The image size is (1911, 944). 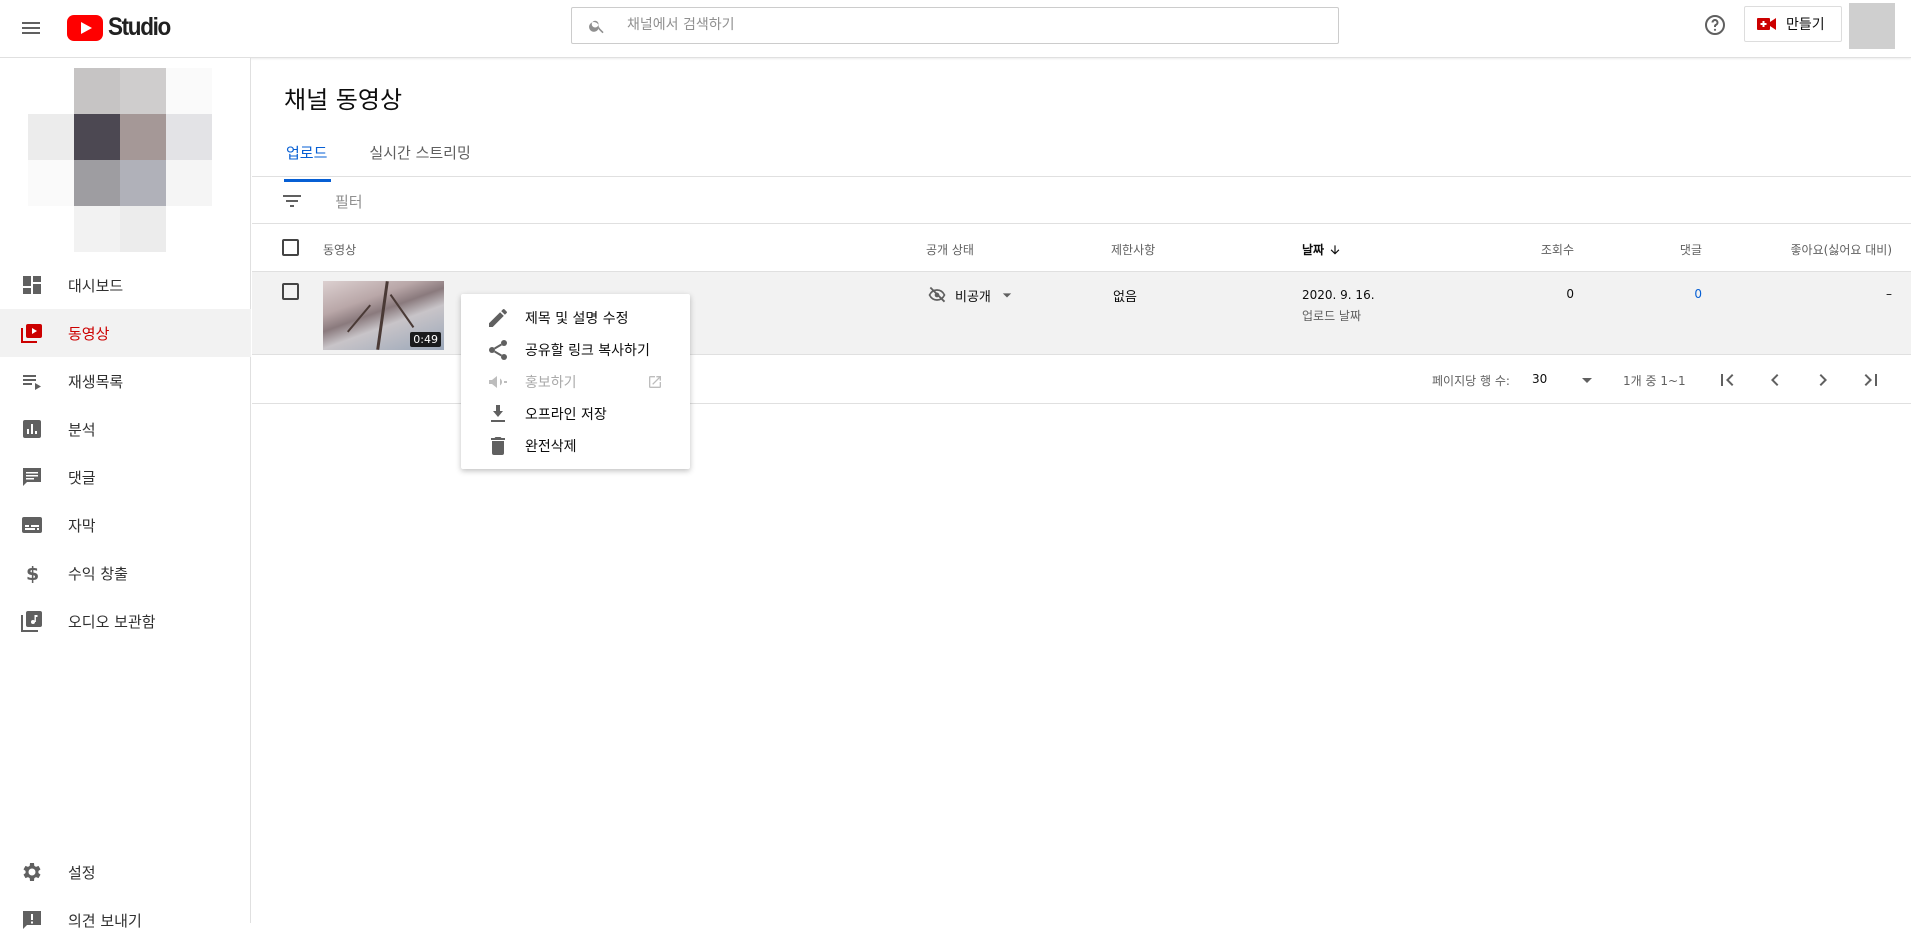 I want to click on videos-icon, so click(x=31, y=333).